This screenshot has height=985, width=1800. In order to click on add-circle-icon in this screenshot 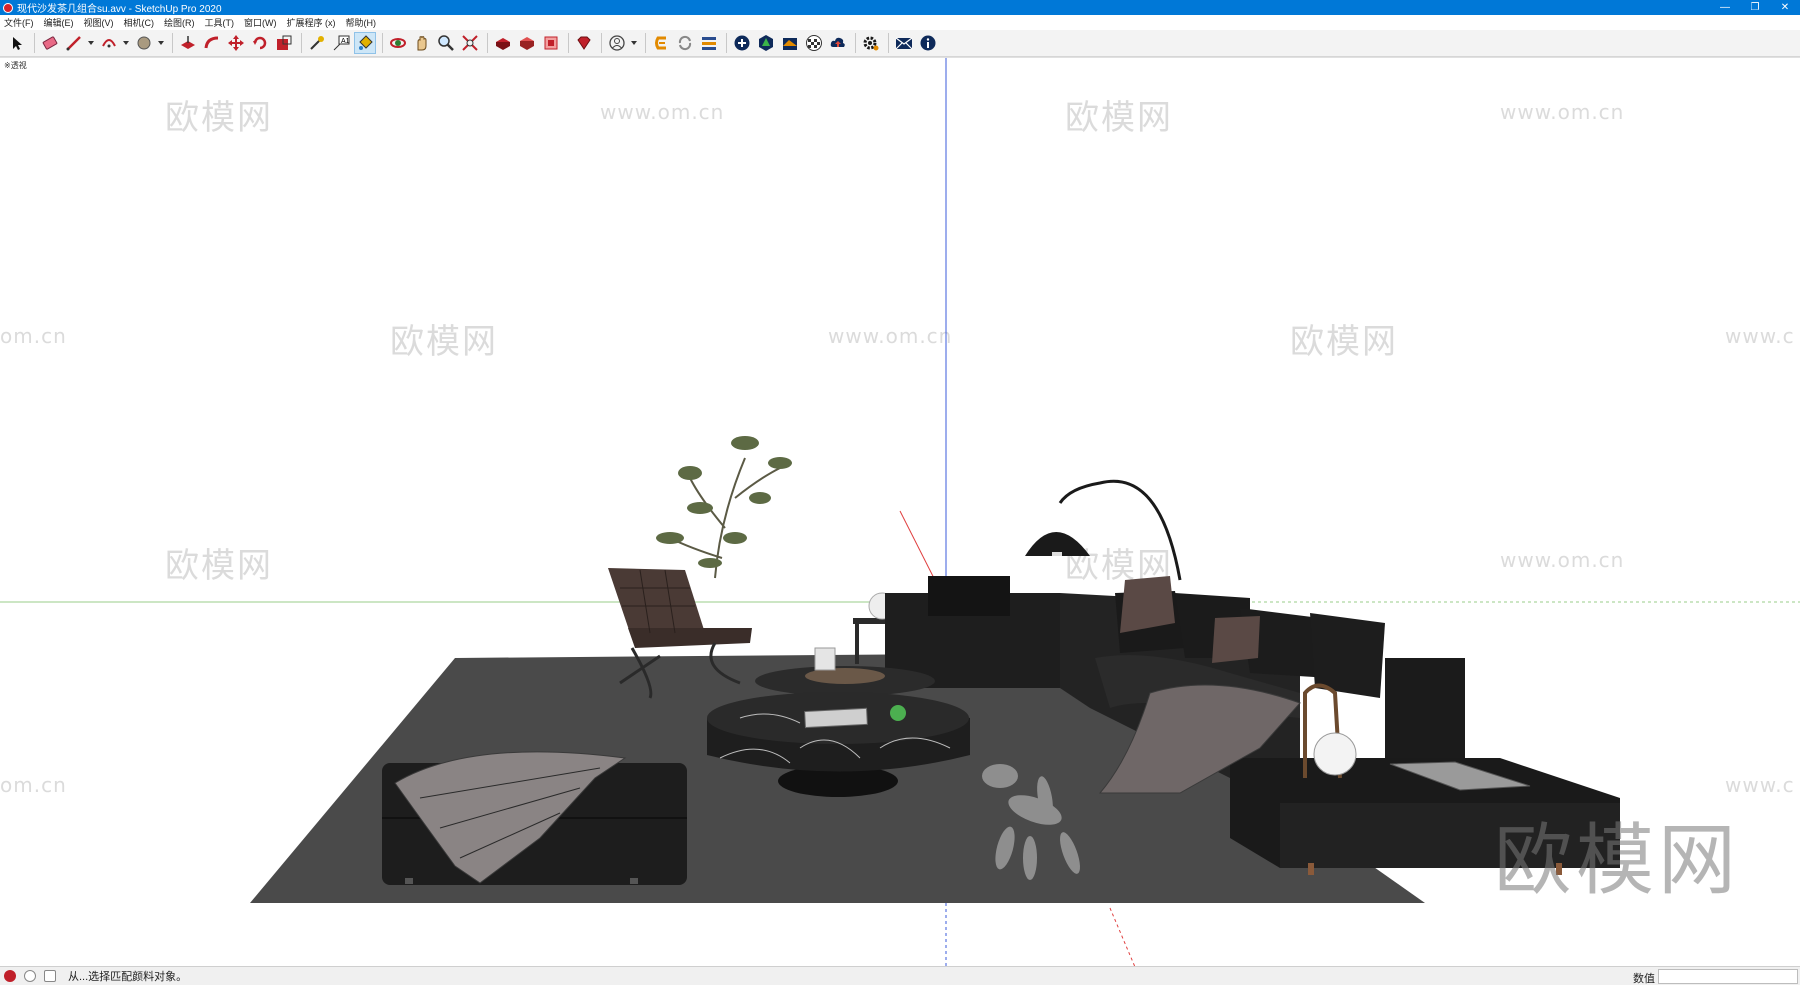, I will do `click(742, 43)`.